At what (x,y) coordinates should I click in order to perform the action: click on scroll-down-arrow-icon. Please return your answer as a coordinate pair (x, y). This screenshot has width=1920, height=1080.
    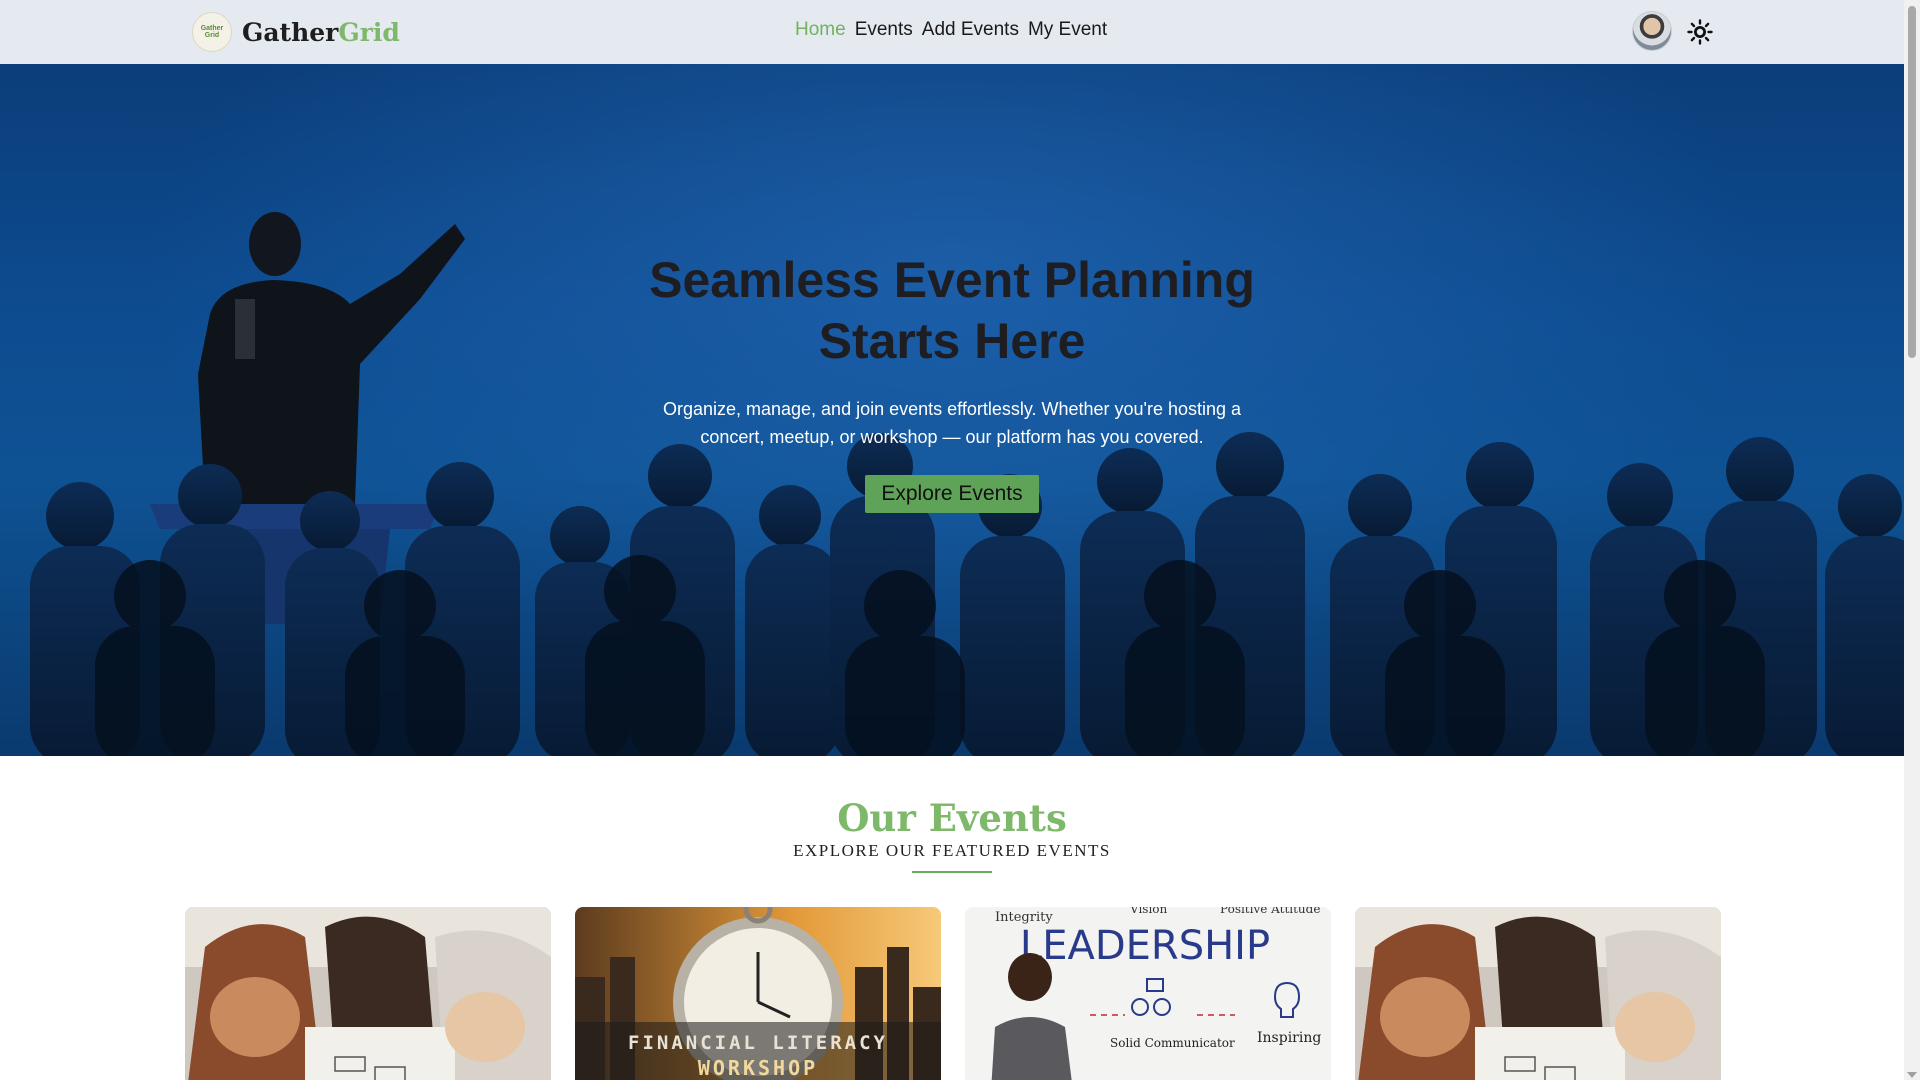
    Looking at the image, I should click on (1912, 1075).